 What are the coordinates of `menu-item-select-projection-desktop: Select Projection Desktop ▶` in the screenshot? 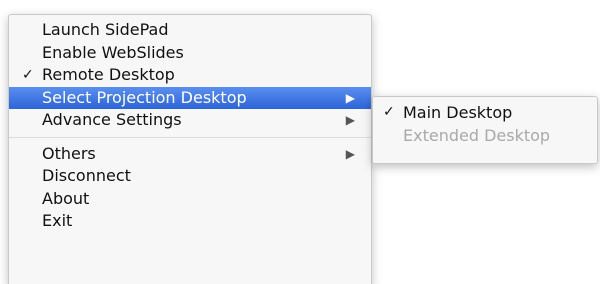 It's located at (190, 97).